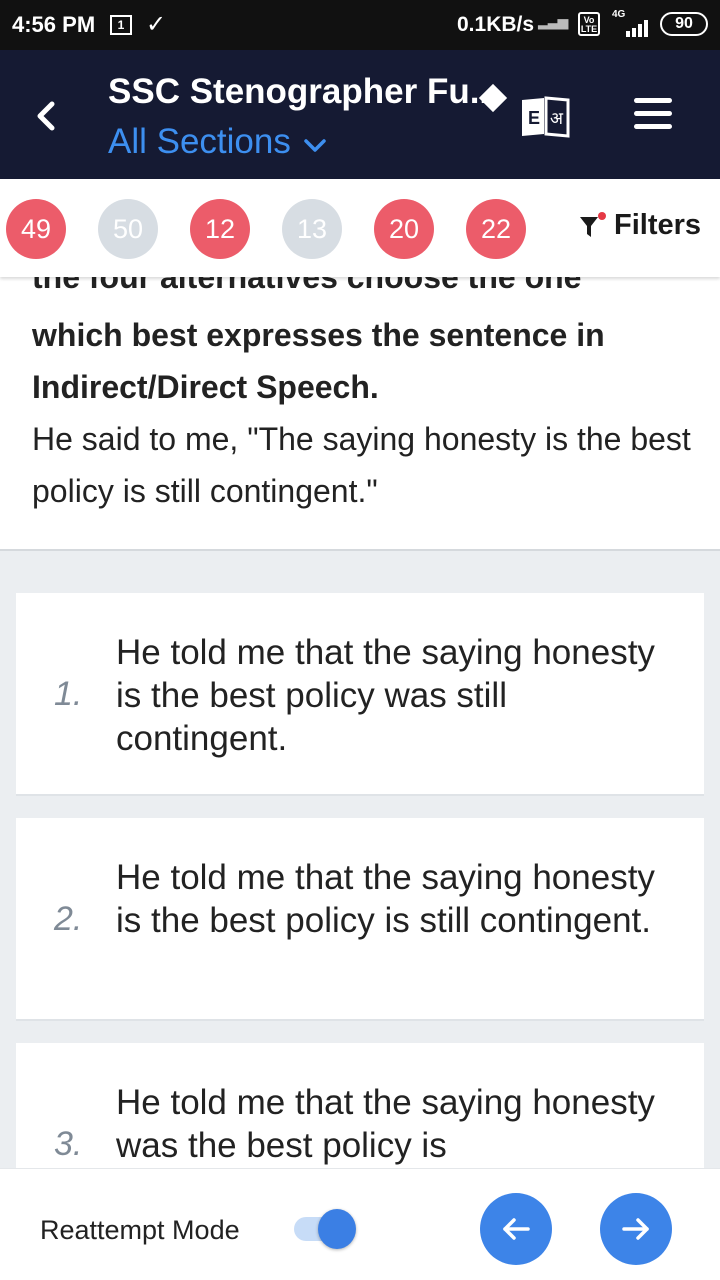  What do you see at coordinates (199, 141) in the screenshot?
I see `section-label: All Sections` at bounding box center [199, 141].